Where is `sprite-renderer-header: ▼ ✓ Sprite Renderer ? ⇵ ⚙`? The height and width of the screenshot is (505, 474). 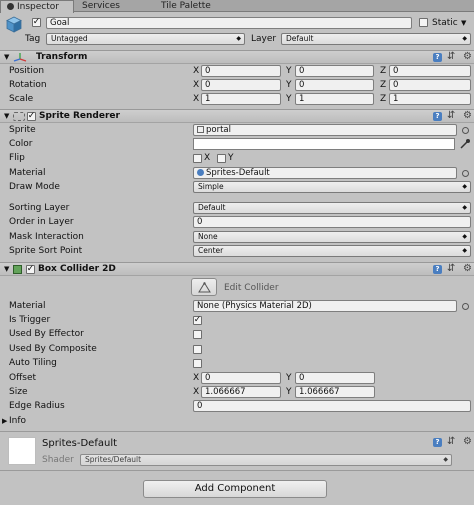 sprite-renderer-header: ▼ ✓ Sprite Renderer ? ⇵ ⚙ is located at coordinates (237, 116).